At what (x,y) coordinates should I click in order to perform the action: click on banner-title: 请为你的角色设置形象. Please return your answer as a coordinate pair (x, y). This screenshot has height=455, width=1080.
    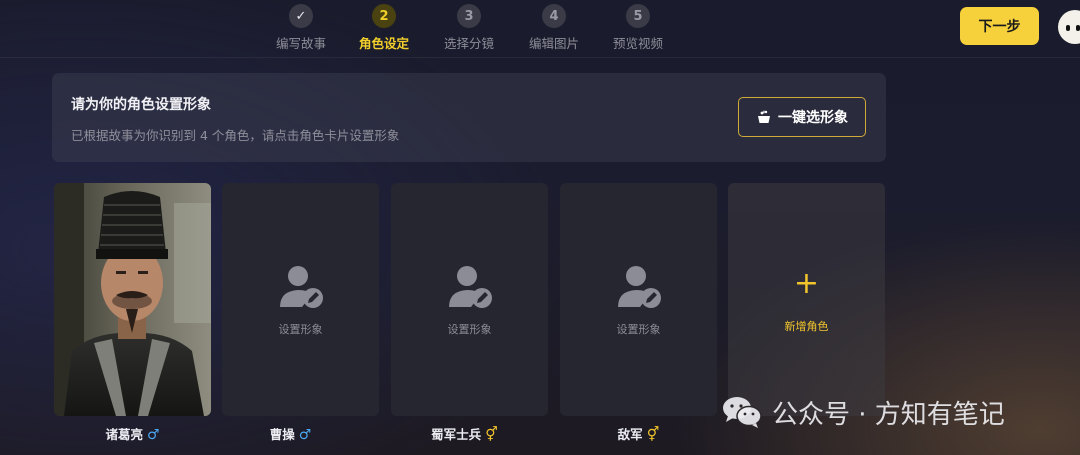
    Looking at the image, I should click on (141, 105).